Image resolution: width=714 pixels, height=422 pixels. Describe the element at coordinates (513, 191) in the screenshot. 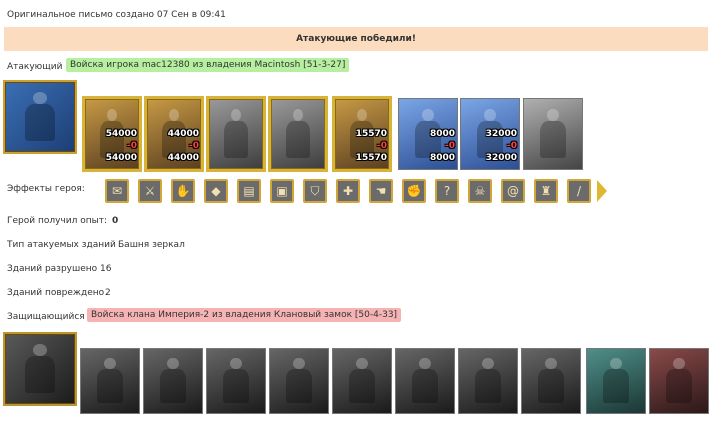

I see `horn-icon: @` at that location.